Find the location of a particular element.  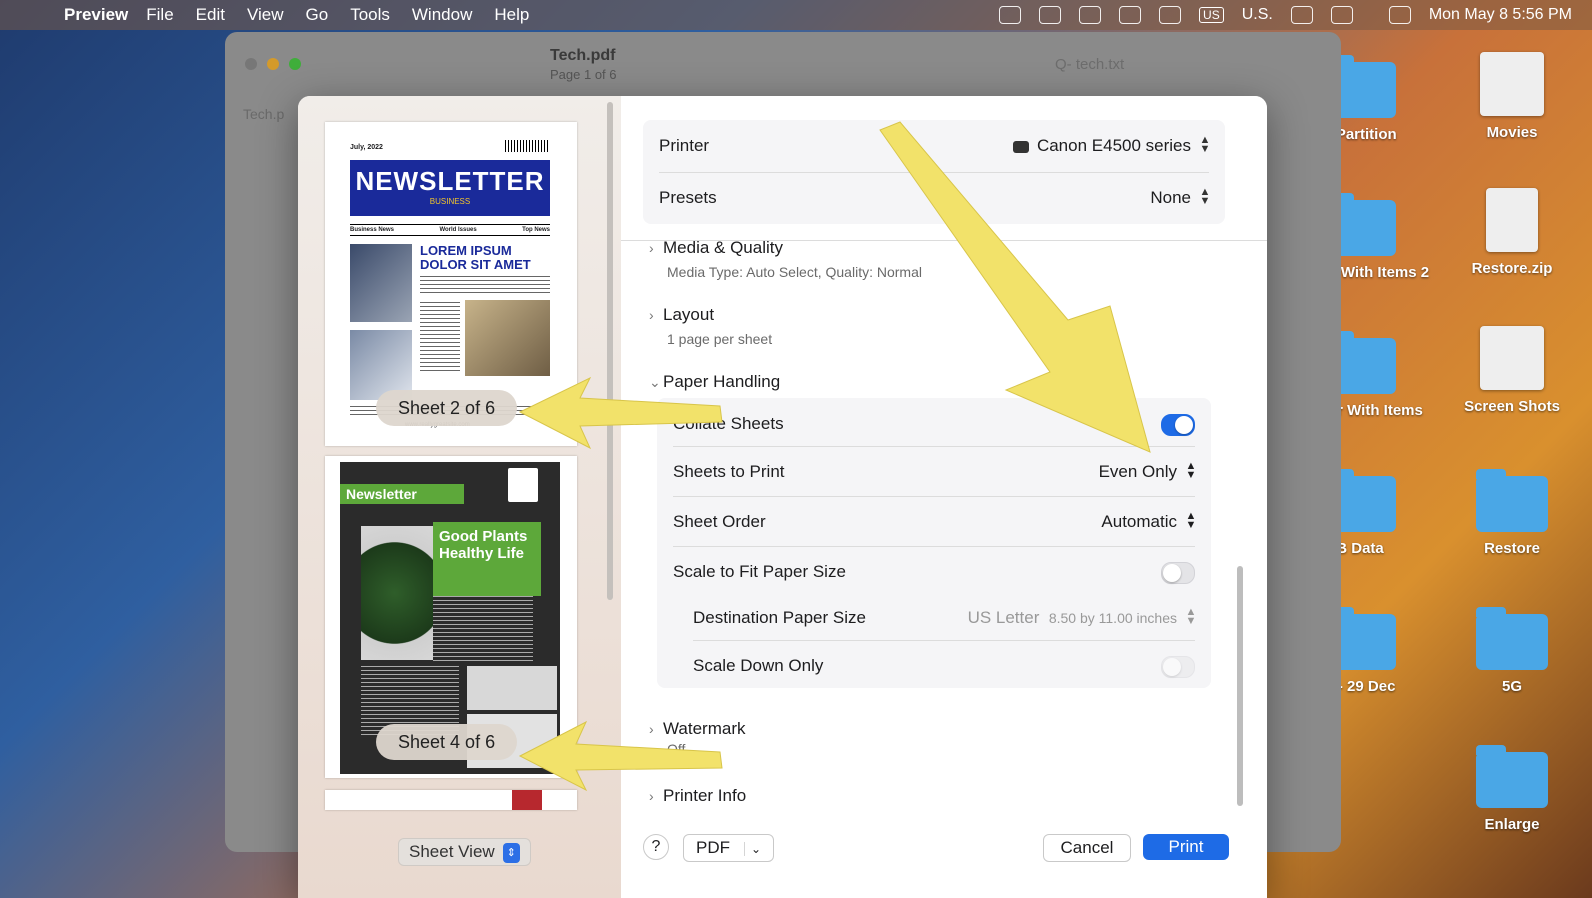

input-source-badge: US is located at coordinates (1211, 15).